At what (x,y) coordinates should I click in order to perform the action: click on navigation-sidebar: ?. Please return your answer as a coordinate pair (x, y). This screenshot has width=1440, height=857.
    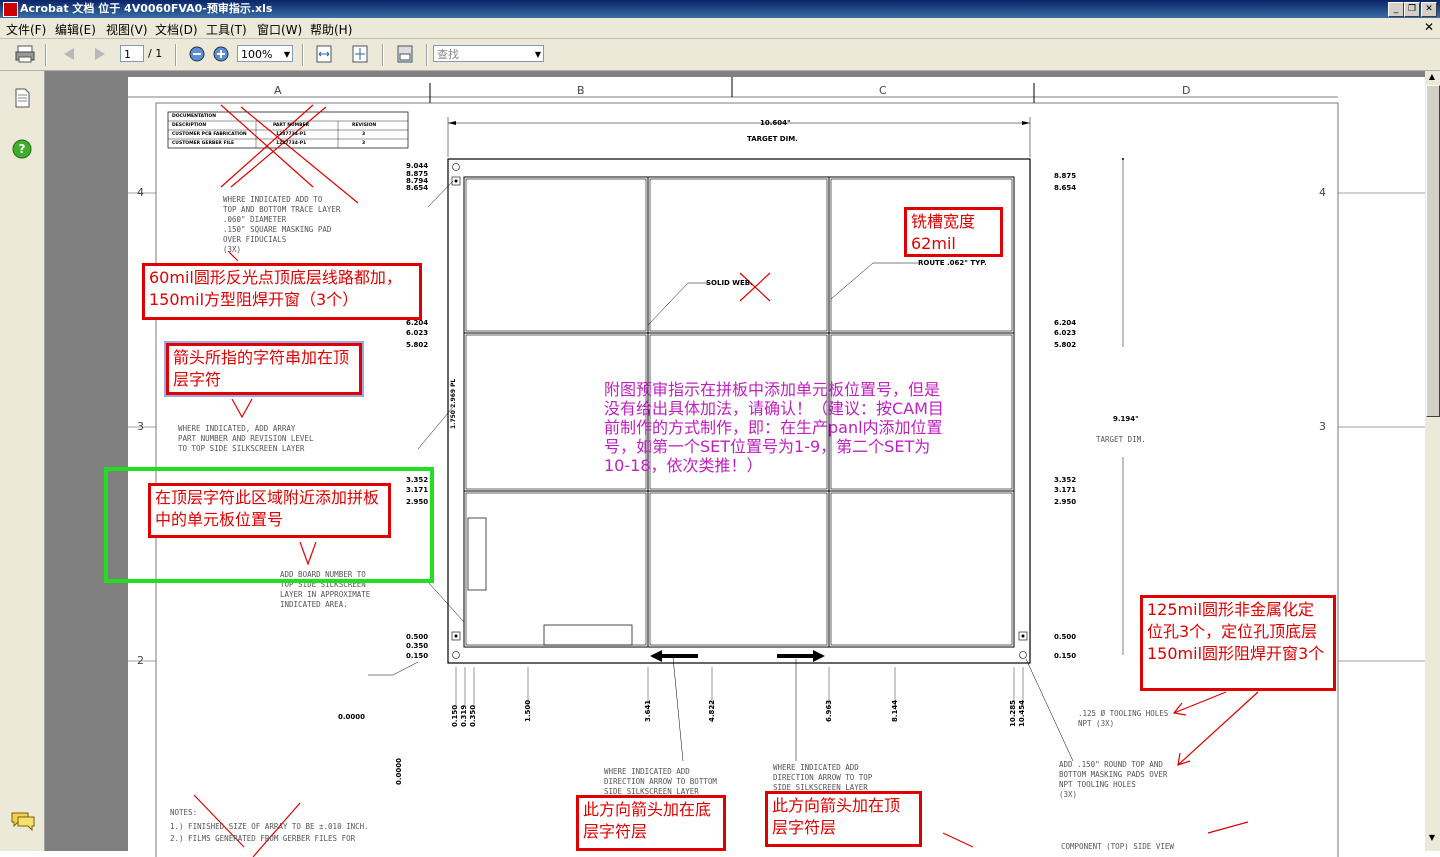
    Looking at the image, I should click on (22, 461).